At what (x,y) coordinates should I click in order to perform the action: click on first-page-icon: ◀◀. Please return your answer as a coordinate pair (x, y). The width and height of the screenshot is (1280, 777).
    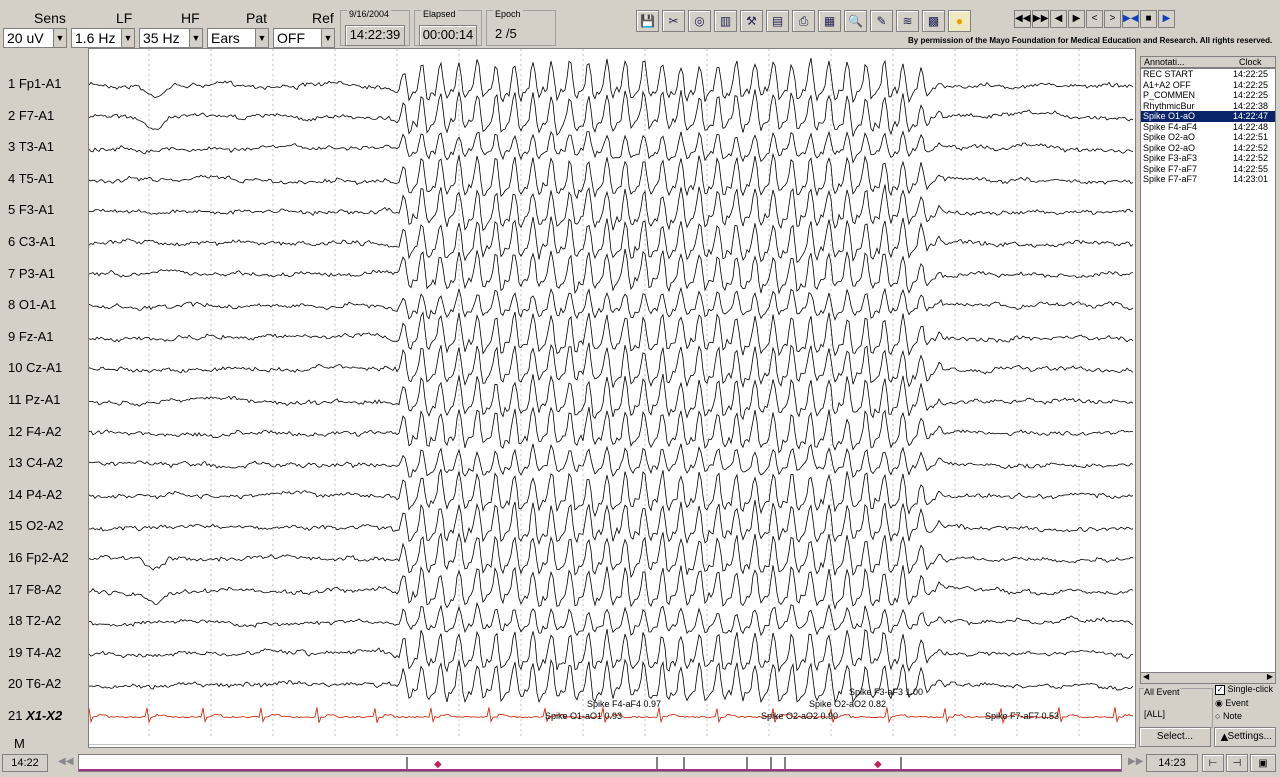
    Looking at the image, I should click on (1022, 19).